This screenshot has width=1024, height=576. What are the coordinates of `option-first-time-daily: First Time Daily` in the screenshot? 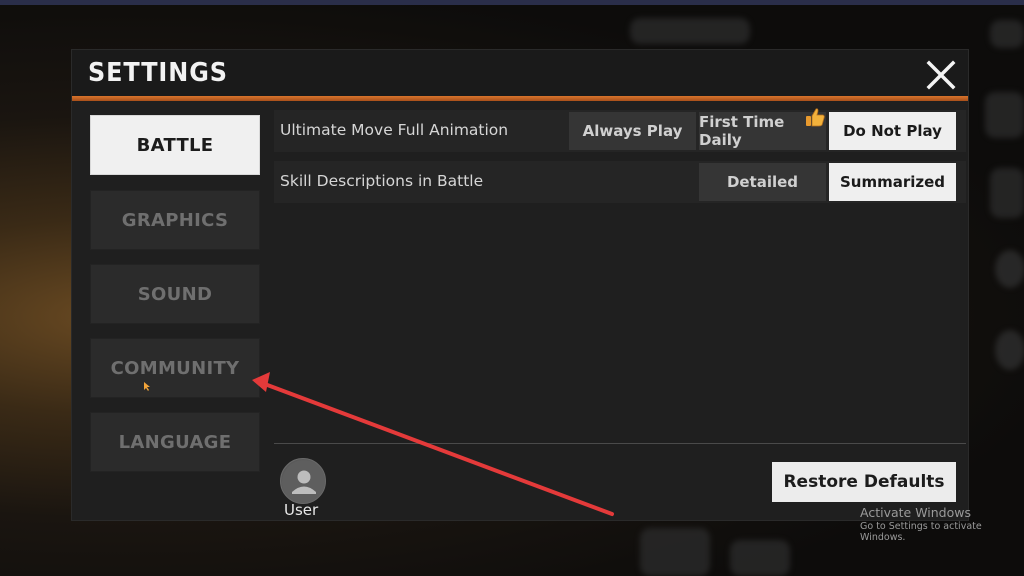 It's located at (762, 129).